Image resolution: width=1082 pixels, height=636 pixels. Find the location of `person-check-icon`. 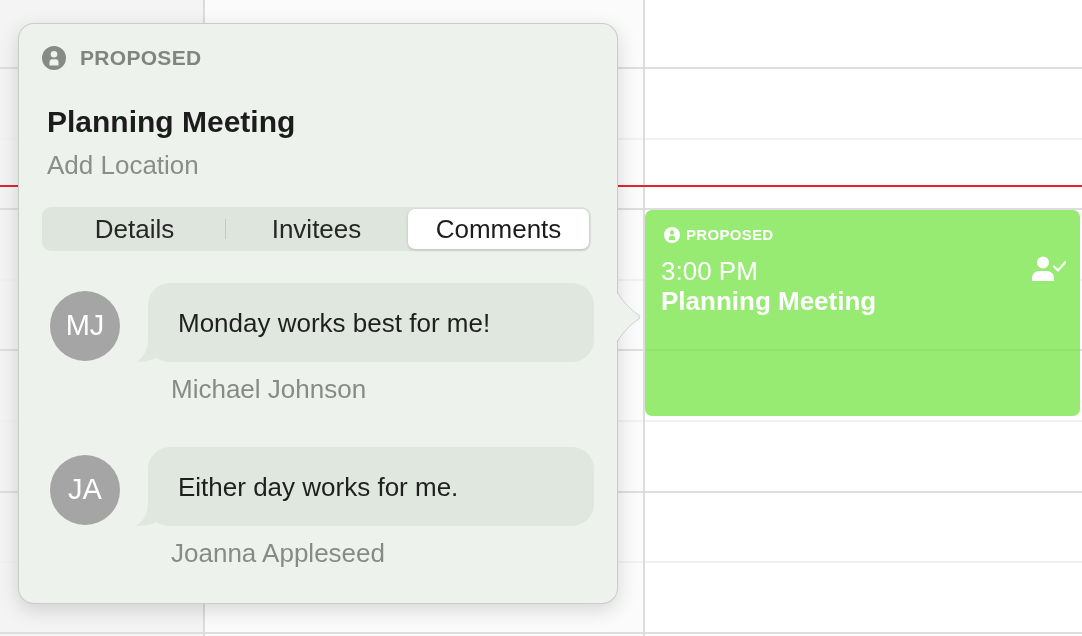

person-check-icon is located at coordinates (1049, 268).